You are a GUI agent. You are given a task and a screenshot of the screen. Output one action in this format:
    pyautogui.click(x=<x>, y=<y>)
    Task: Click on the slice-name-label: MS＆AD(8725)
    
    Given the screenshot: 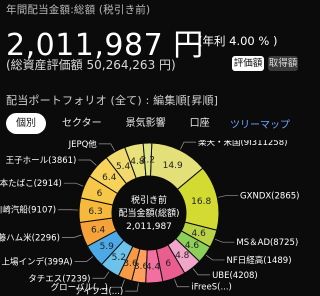 What is the action you would take?
    pyautogui.click(x=267, y=243)
    